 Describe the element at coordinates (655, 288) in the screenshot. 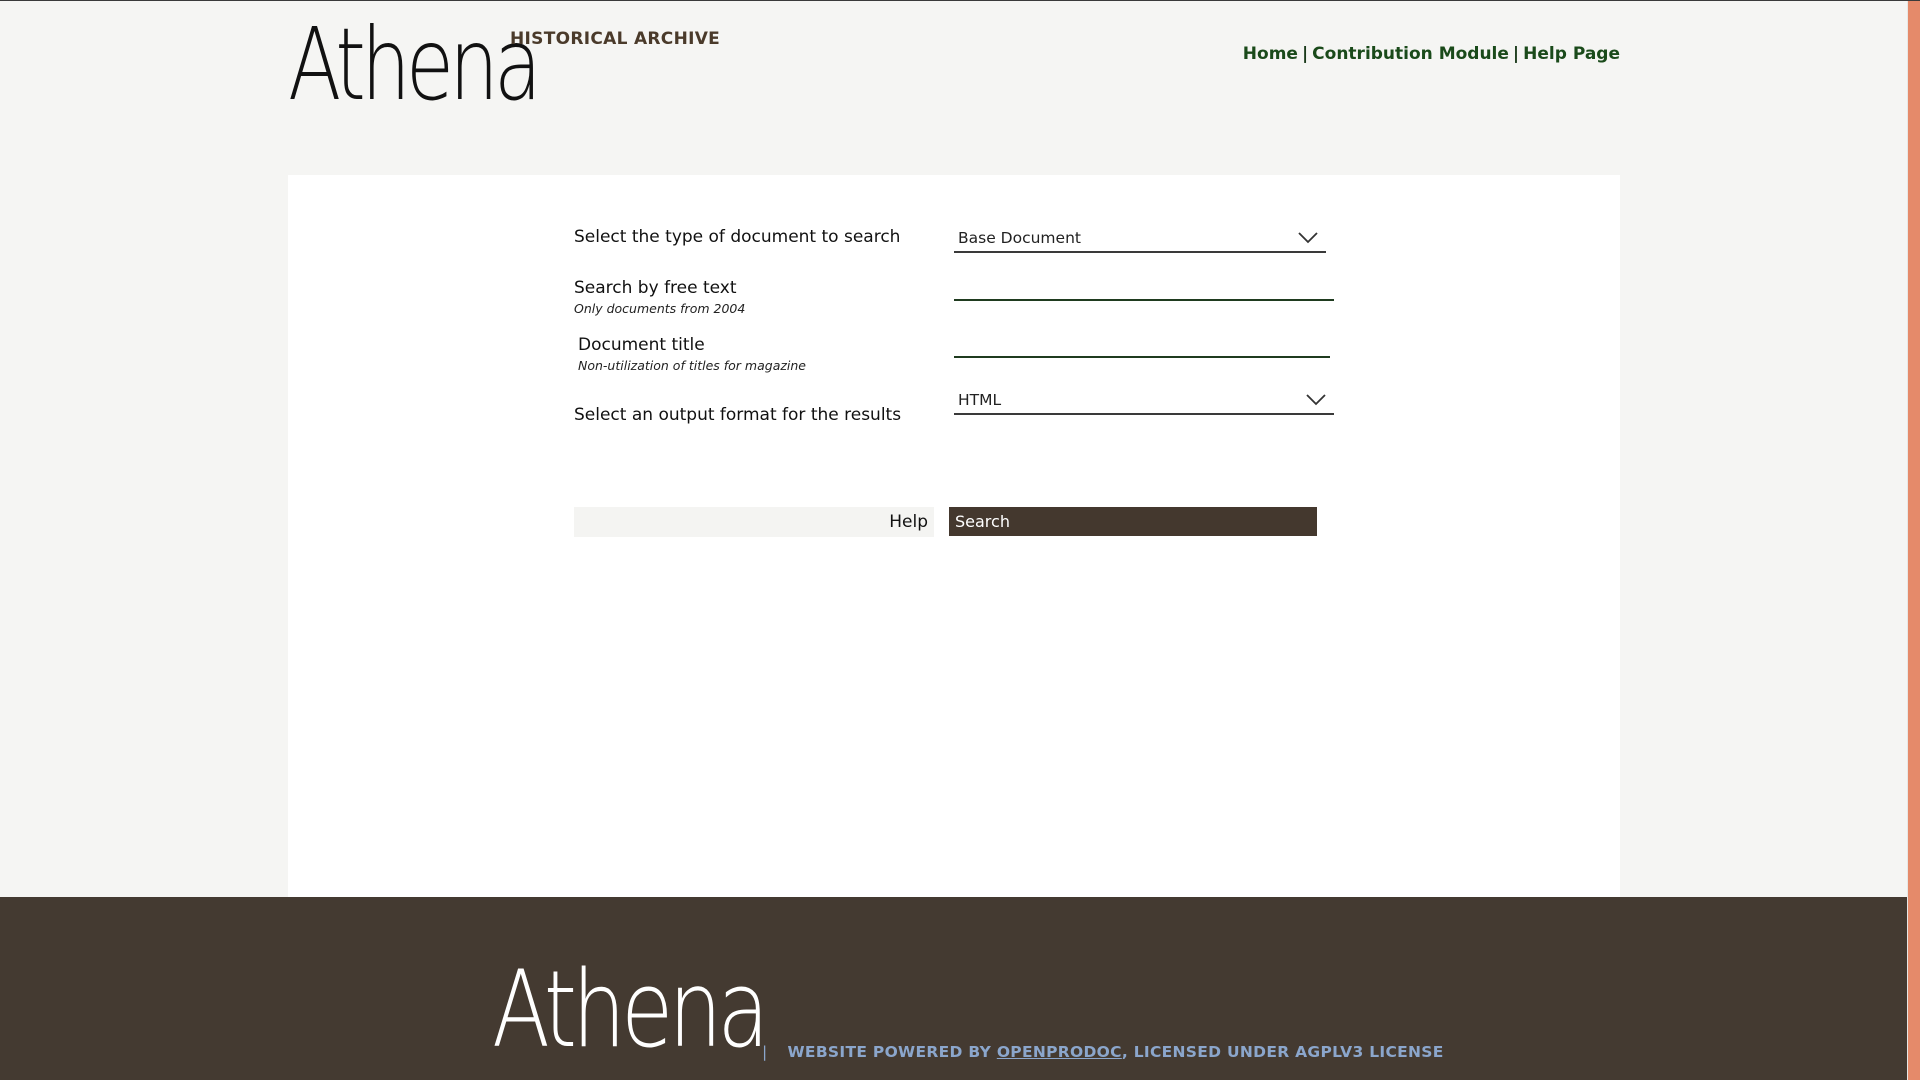

I see `free-text-label: Search by free text` at that location.